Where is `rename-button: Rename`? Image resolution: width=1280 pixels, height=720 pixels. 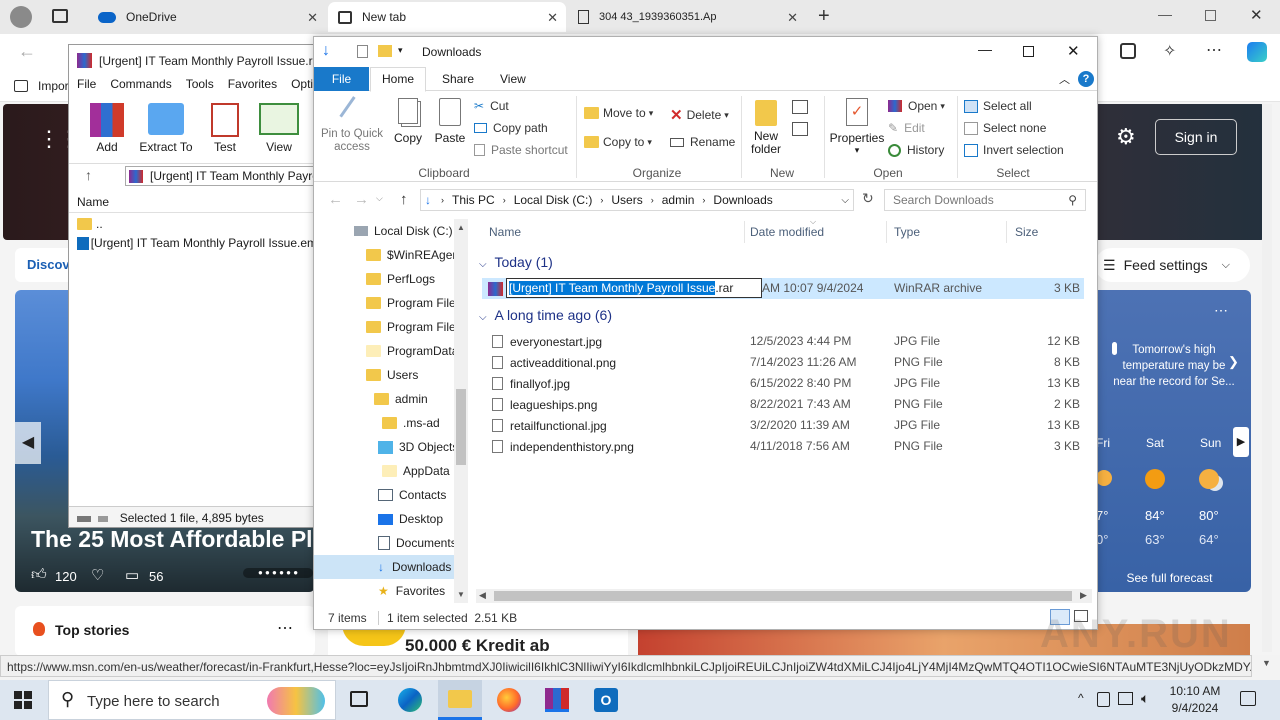 rename-button: Rename is located at coordinates (702, 142).